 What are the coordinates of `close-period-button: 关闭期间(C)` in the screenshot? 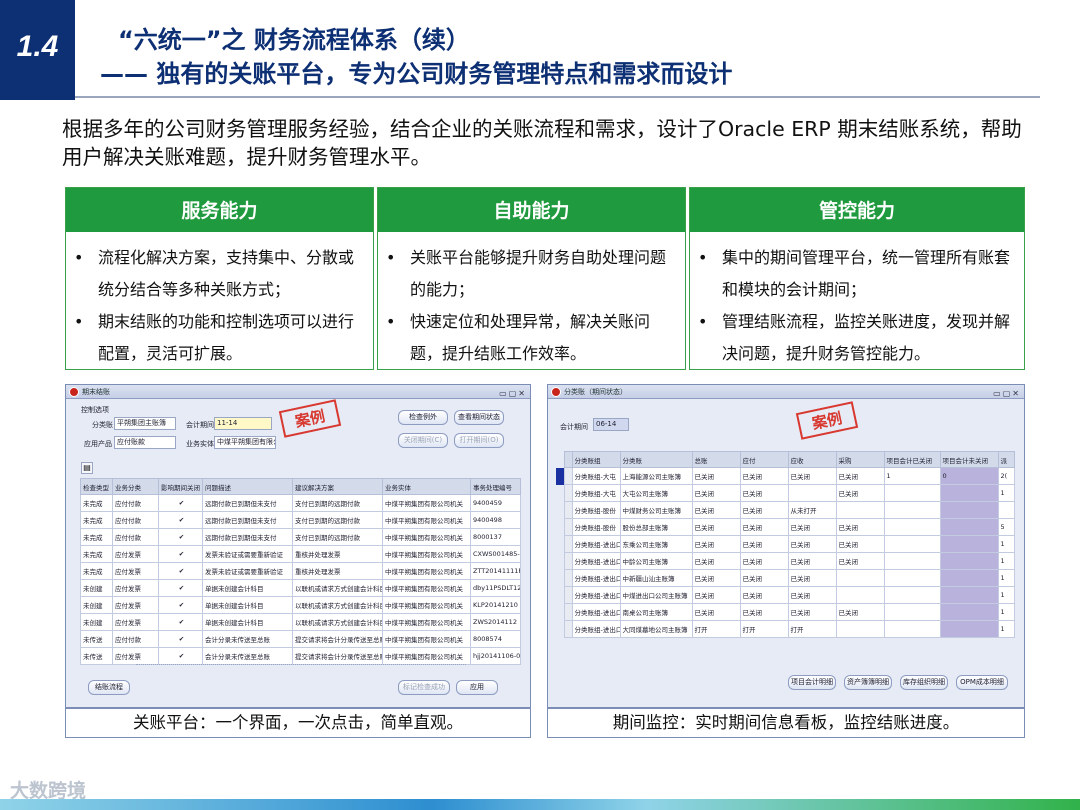 It's located at (423, 440).